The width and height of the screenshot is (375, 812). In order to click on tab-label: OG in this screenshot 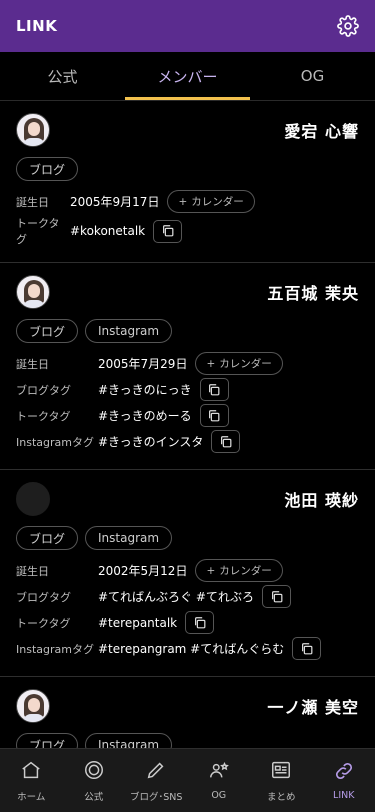, I will do `click(312, 76)`.